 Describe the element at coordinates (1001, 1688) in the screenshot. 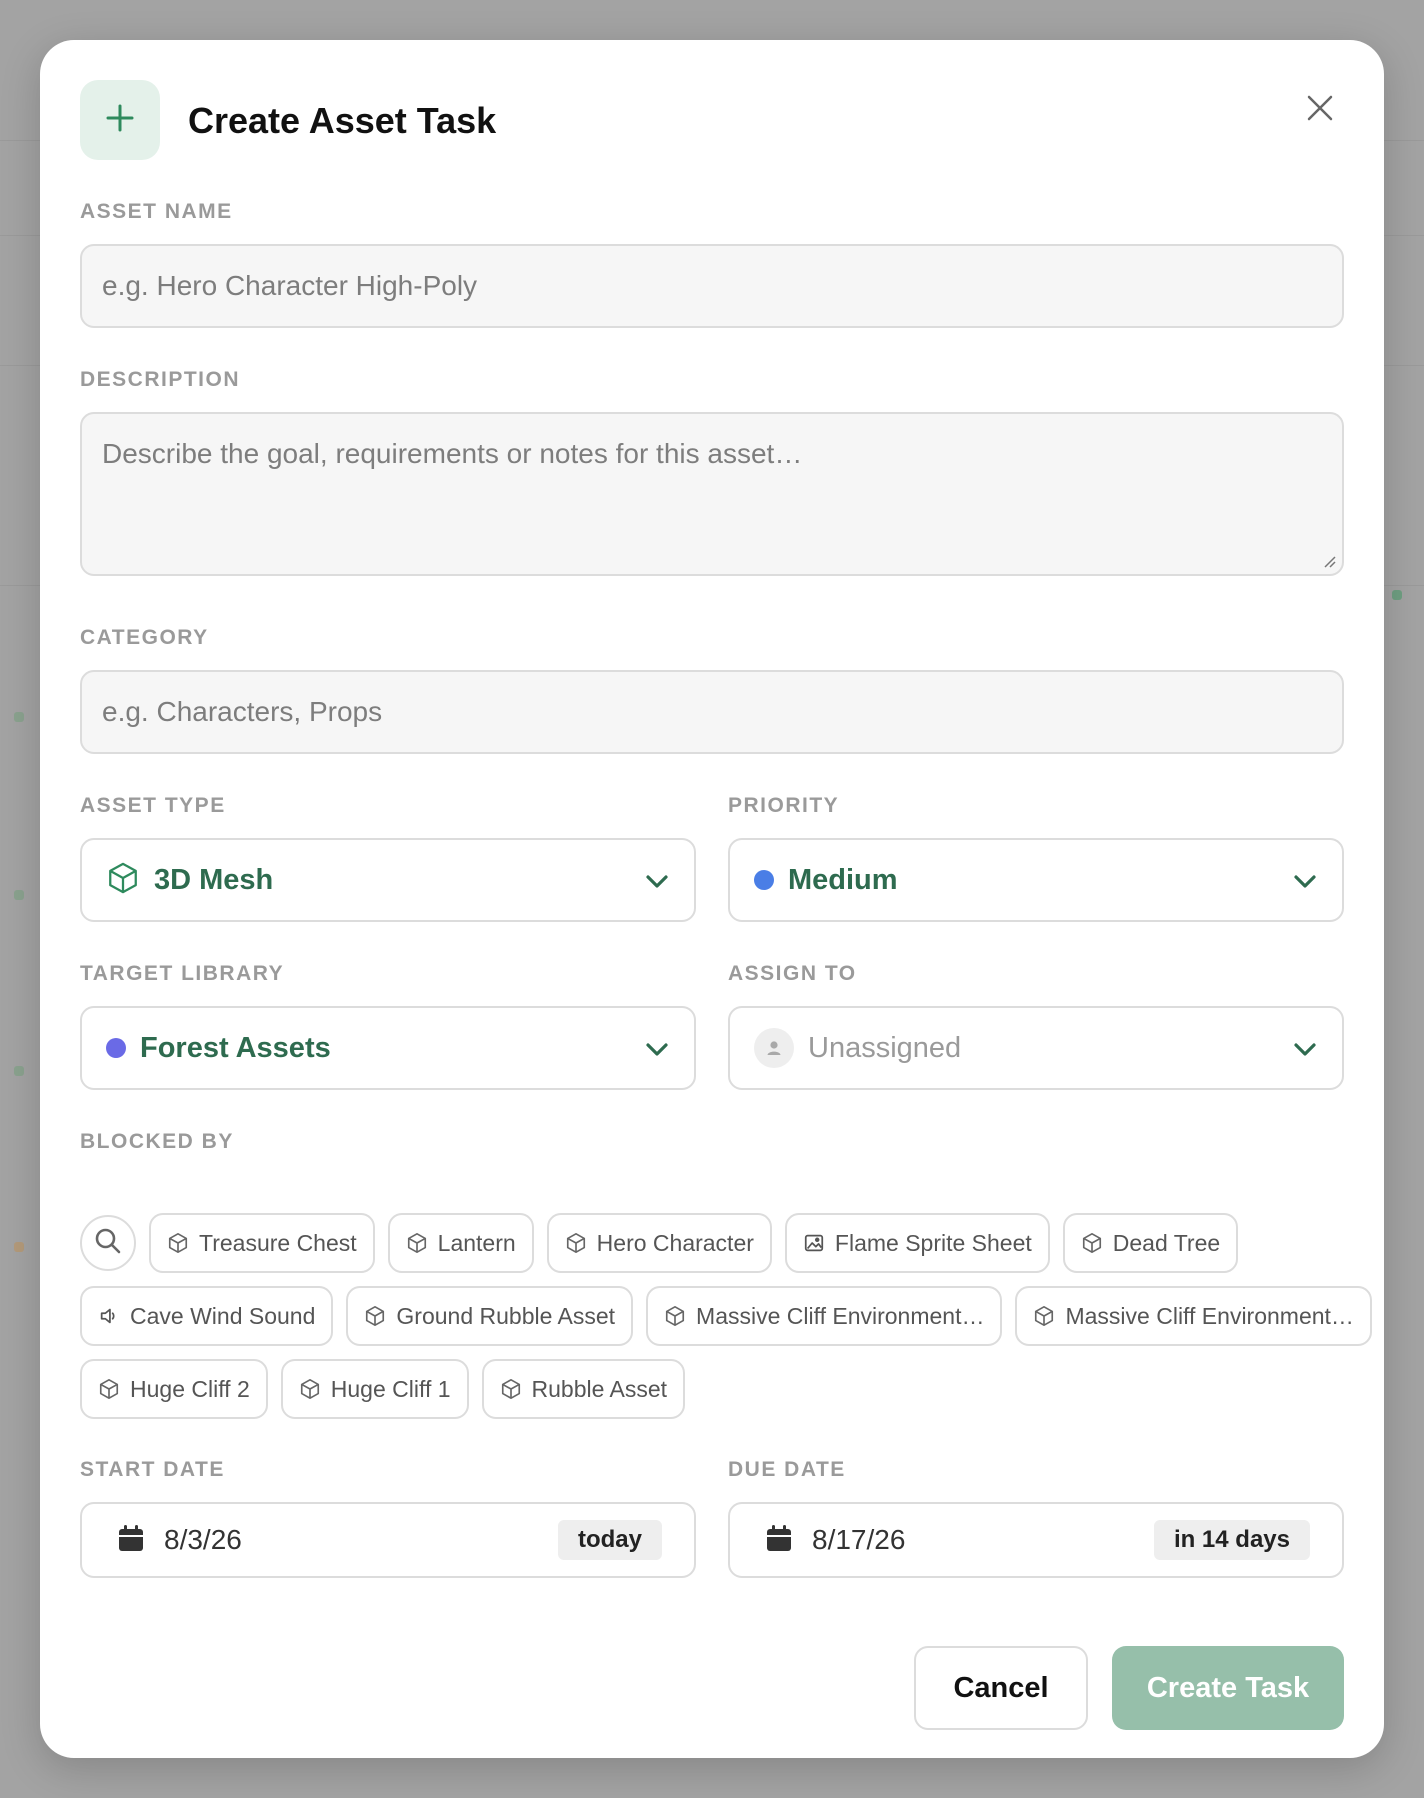

I see `cancel-button: Cancel` at that location.